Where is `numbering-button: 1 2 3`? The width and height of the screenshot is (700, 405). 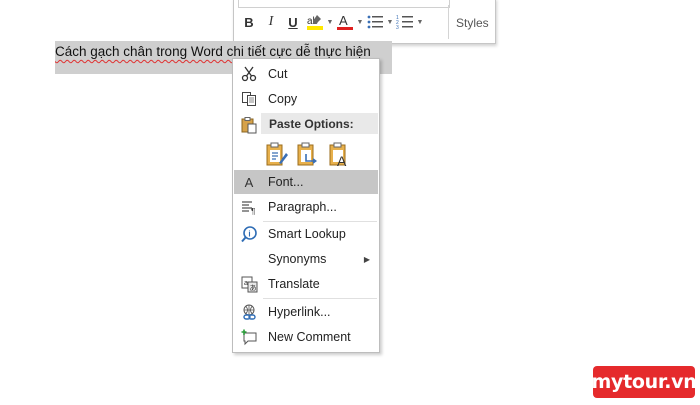 numbering-button: 1 2 3 is located at coordinates (405, 22).